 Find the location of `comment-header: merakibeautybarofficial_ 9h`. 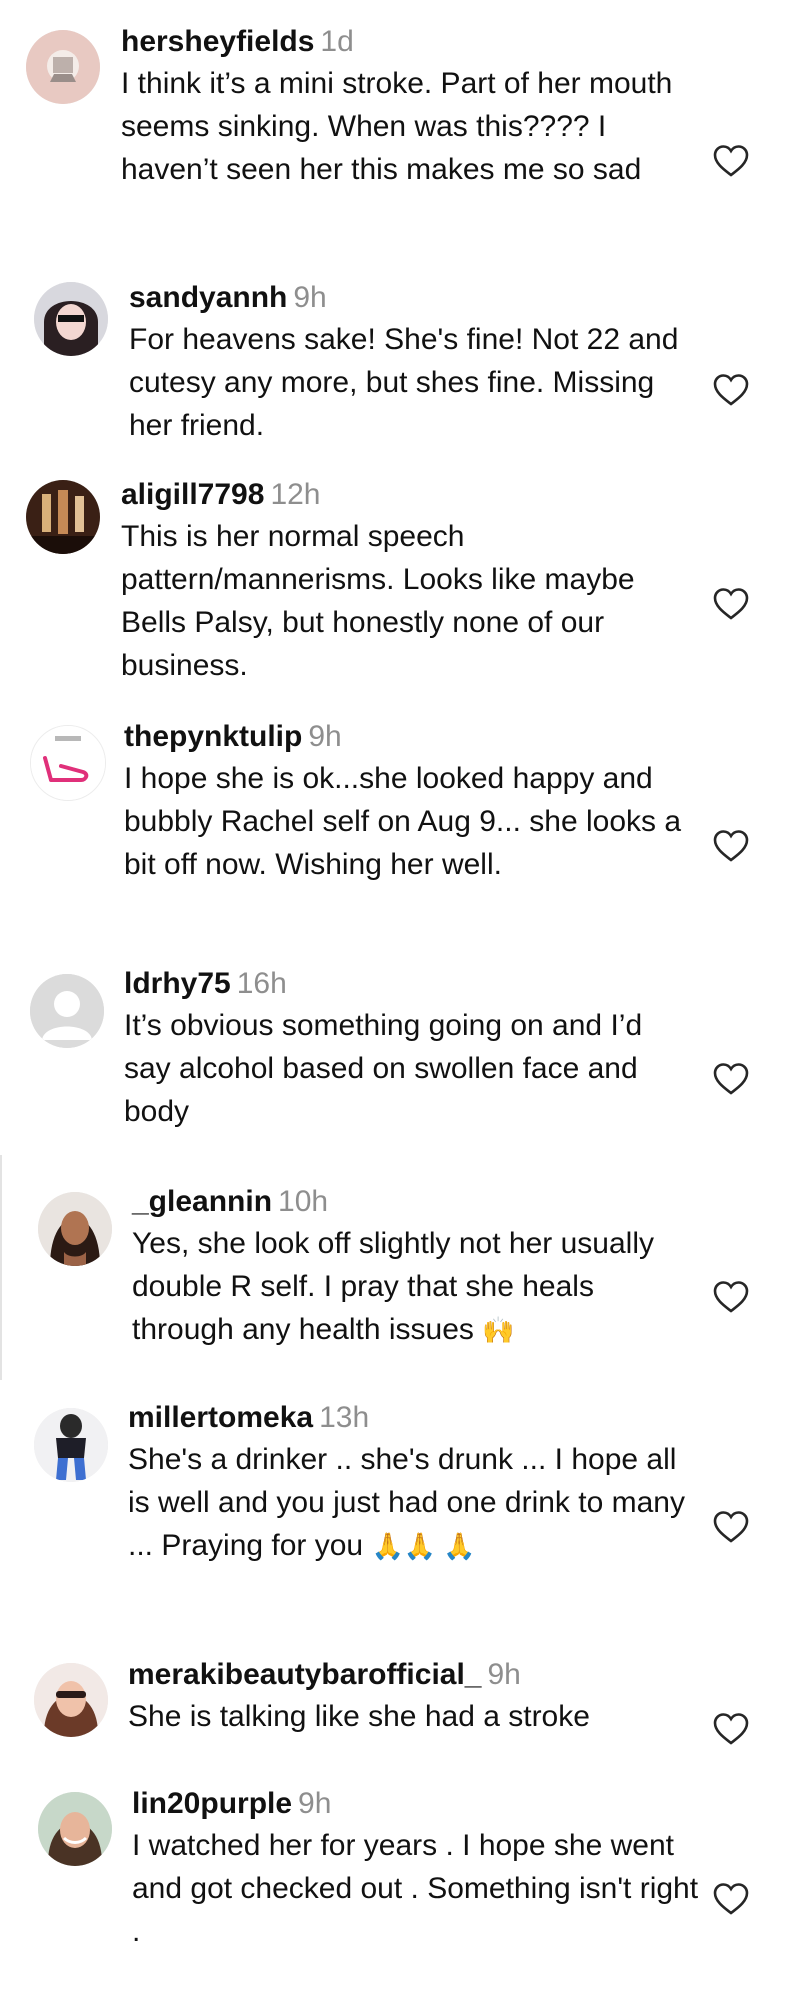

comment-header: merakibeautybarofficial_ 9h is located at coordinates (413, 1675).